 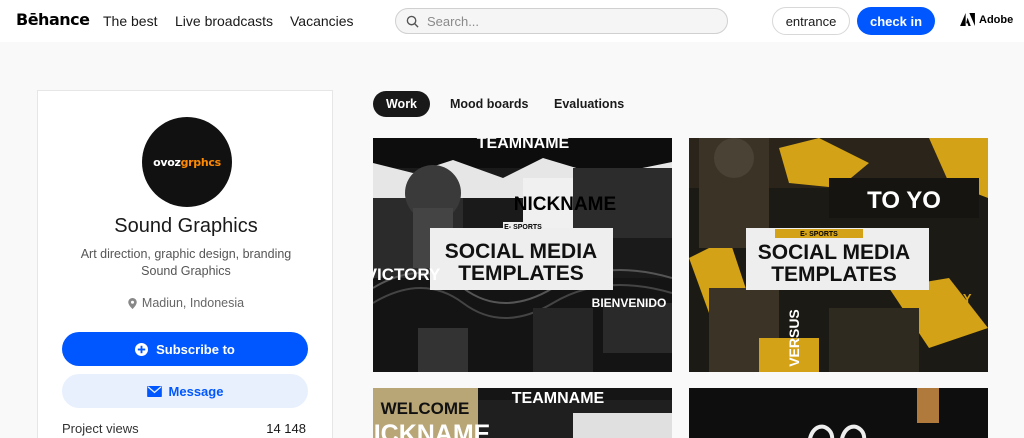 I want to click on search-icon, so click(x=412, y=21).